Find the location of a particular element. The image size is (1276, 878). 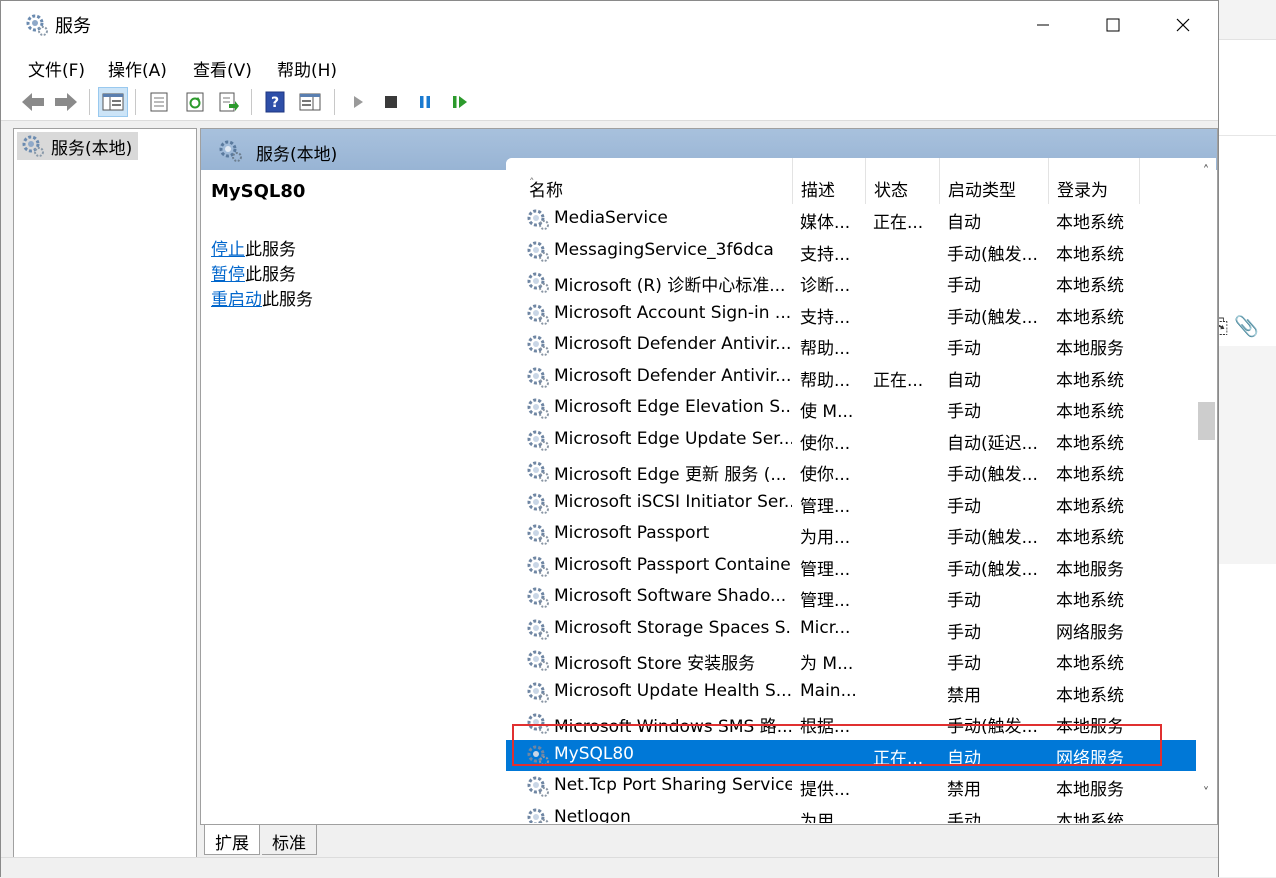

maximize-icon is located at coordinates (1113, 25).